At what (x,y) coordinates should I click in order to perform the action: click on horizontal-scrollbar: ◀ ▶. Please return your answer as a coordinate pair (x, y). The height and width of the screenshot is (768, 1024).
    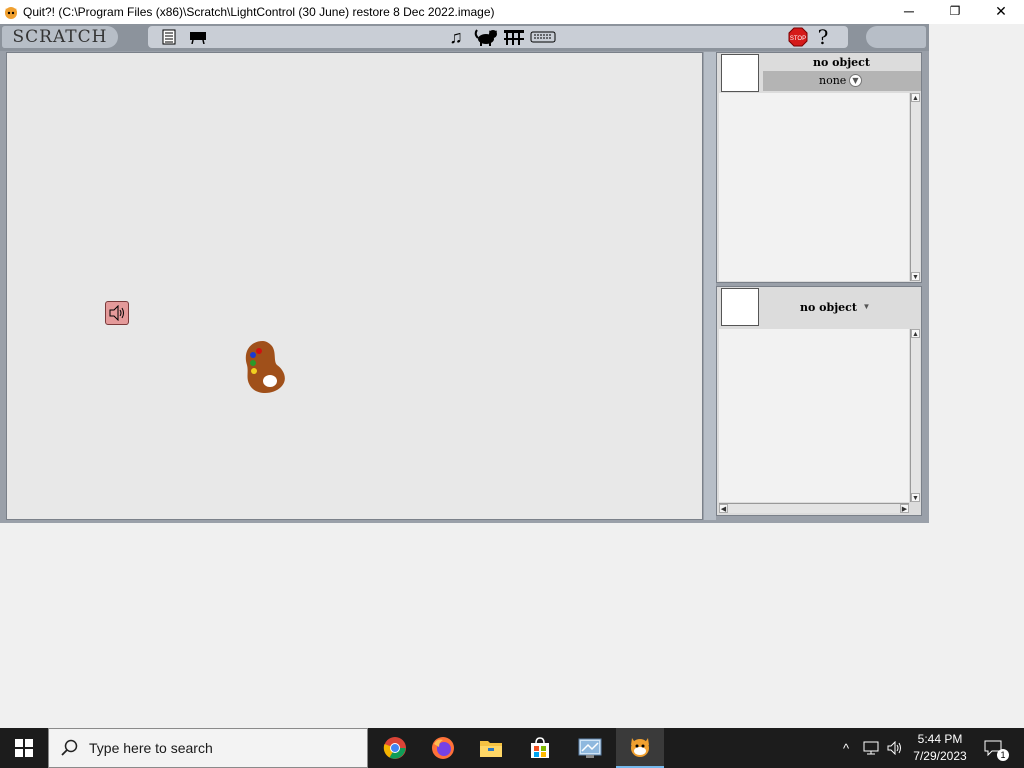
    Looking at the image, I should click on (814, 508).